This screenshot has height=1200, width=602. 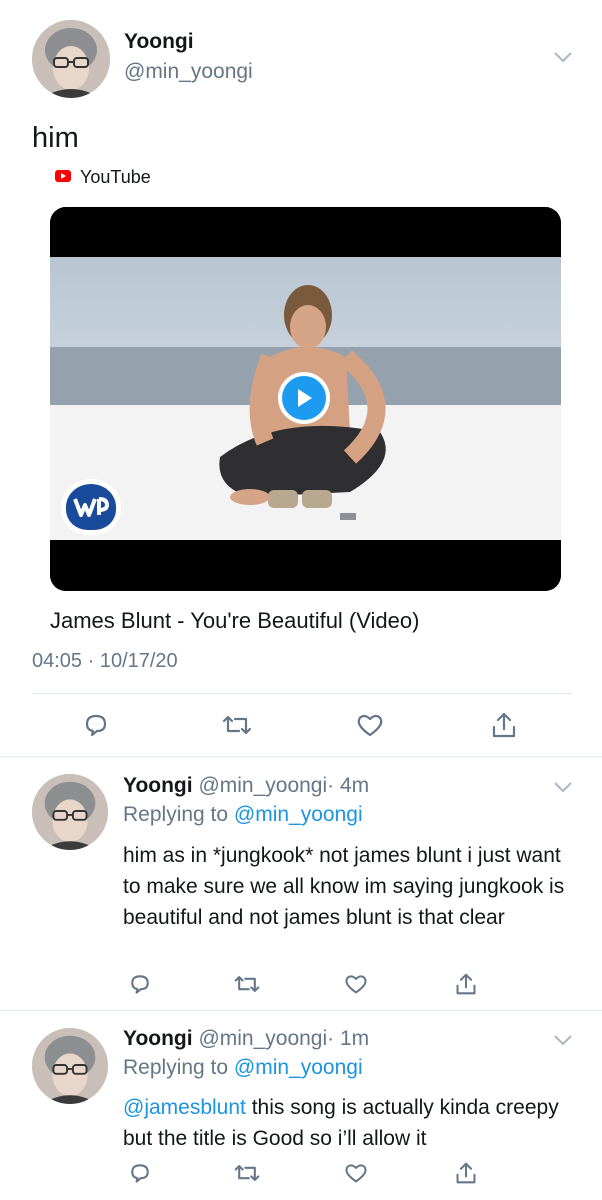 I want to click on warner-logo, so click(x=91, y=507).